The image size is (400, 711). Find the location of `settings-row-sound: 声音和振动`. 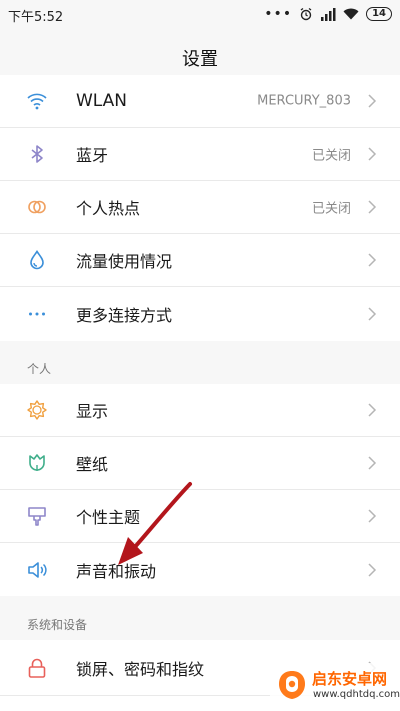

settings-row-sound: 声音和振动 is located at coordinates (200, 569).